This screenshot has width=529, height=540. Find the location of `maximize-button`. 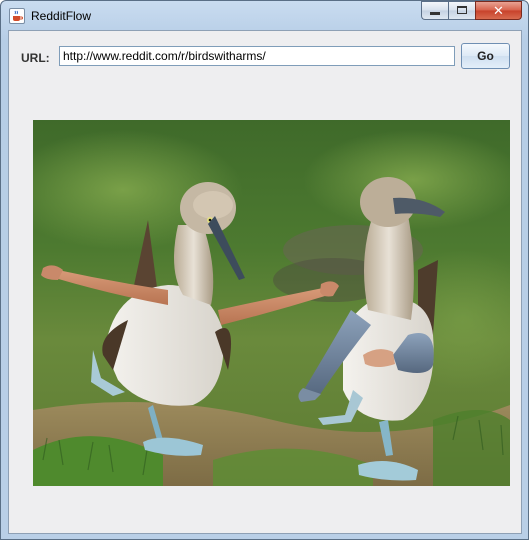

maximize-button is located at coordinates (461, 10).